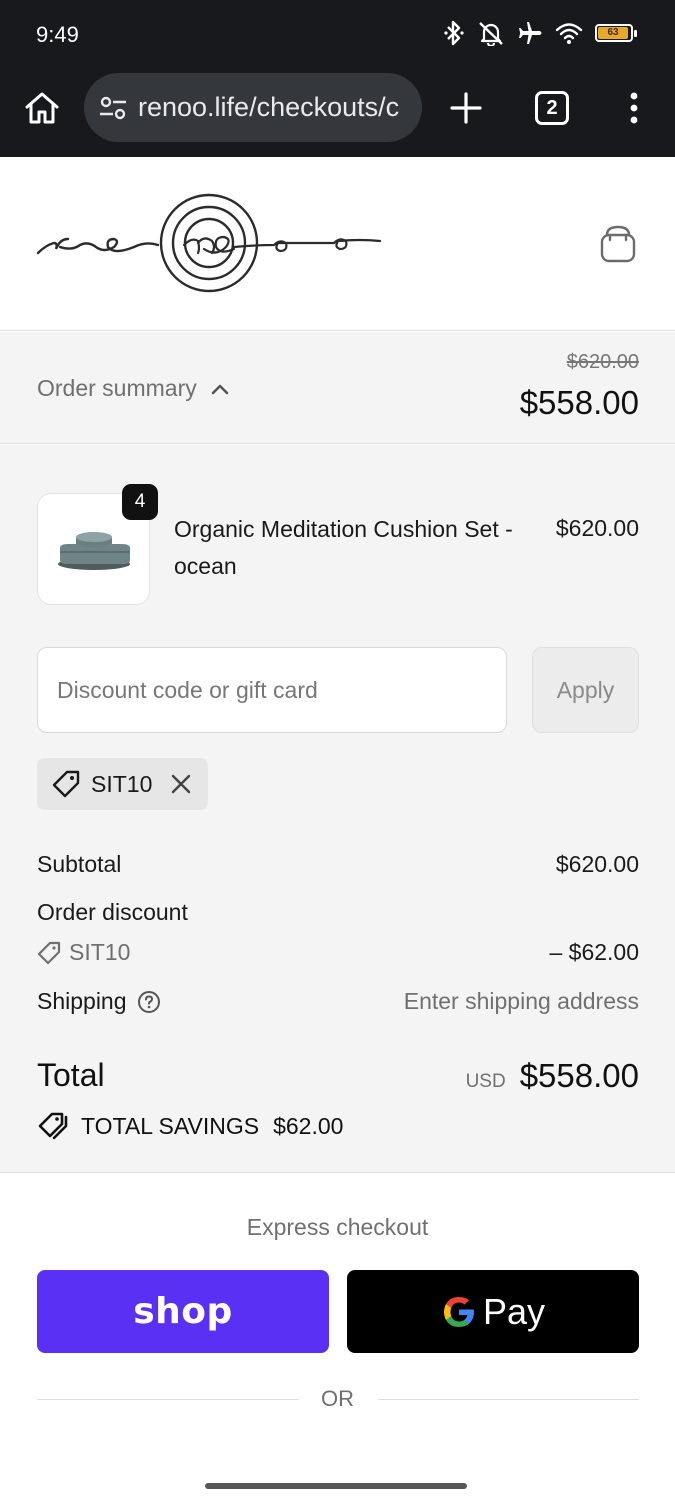 The image size is (675, 1500). Describe the element at coordinates (343, 547) in the screenshot. I see `product-name: Organic Meditation Cushion Set - ocean` at that location.